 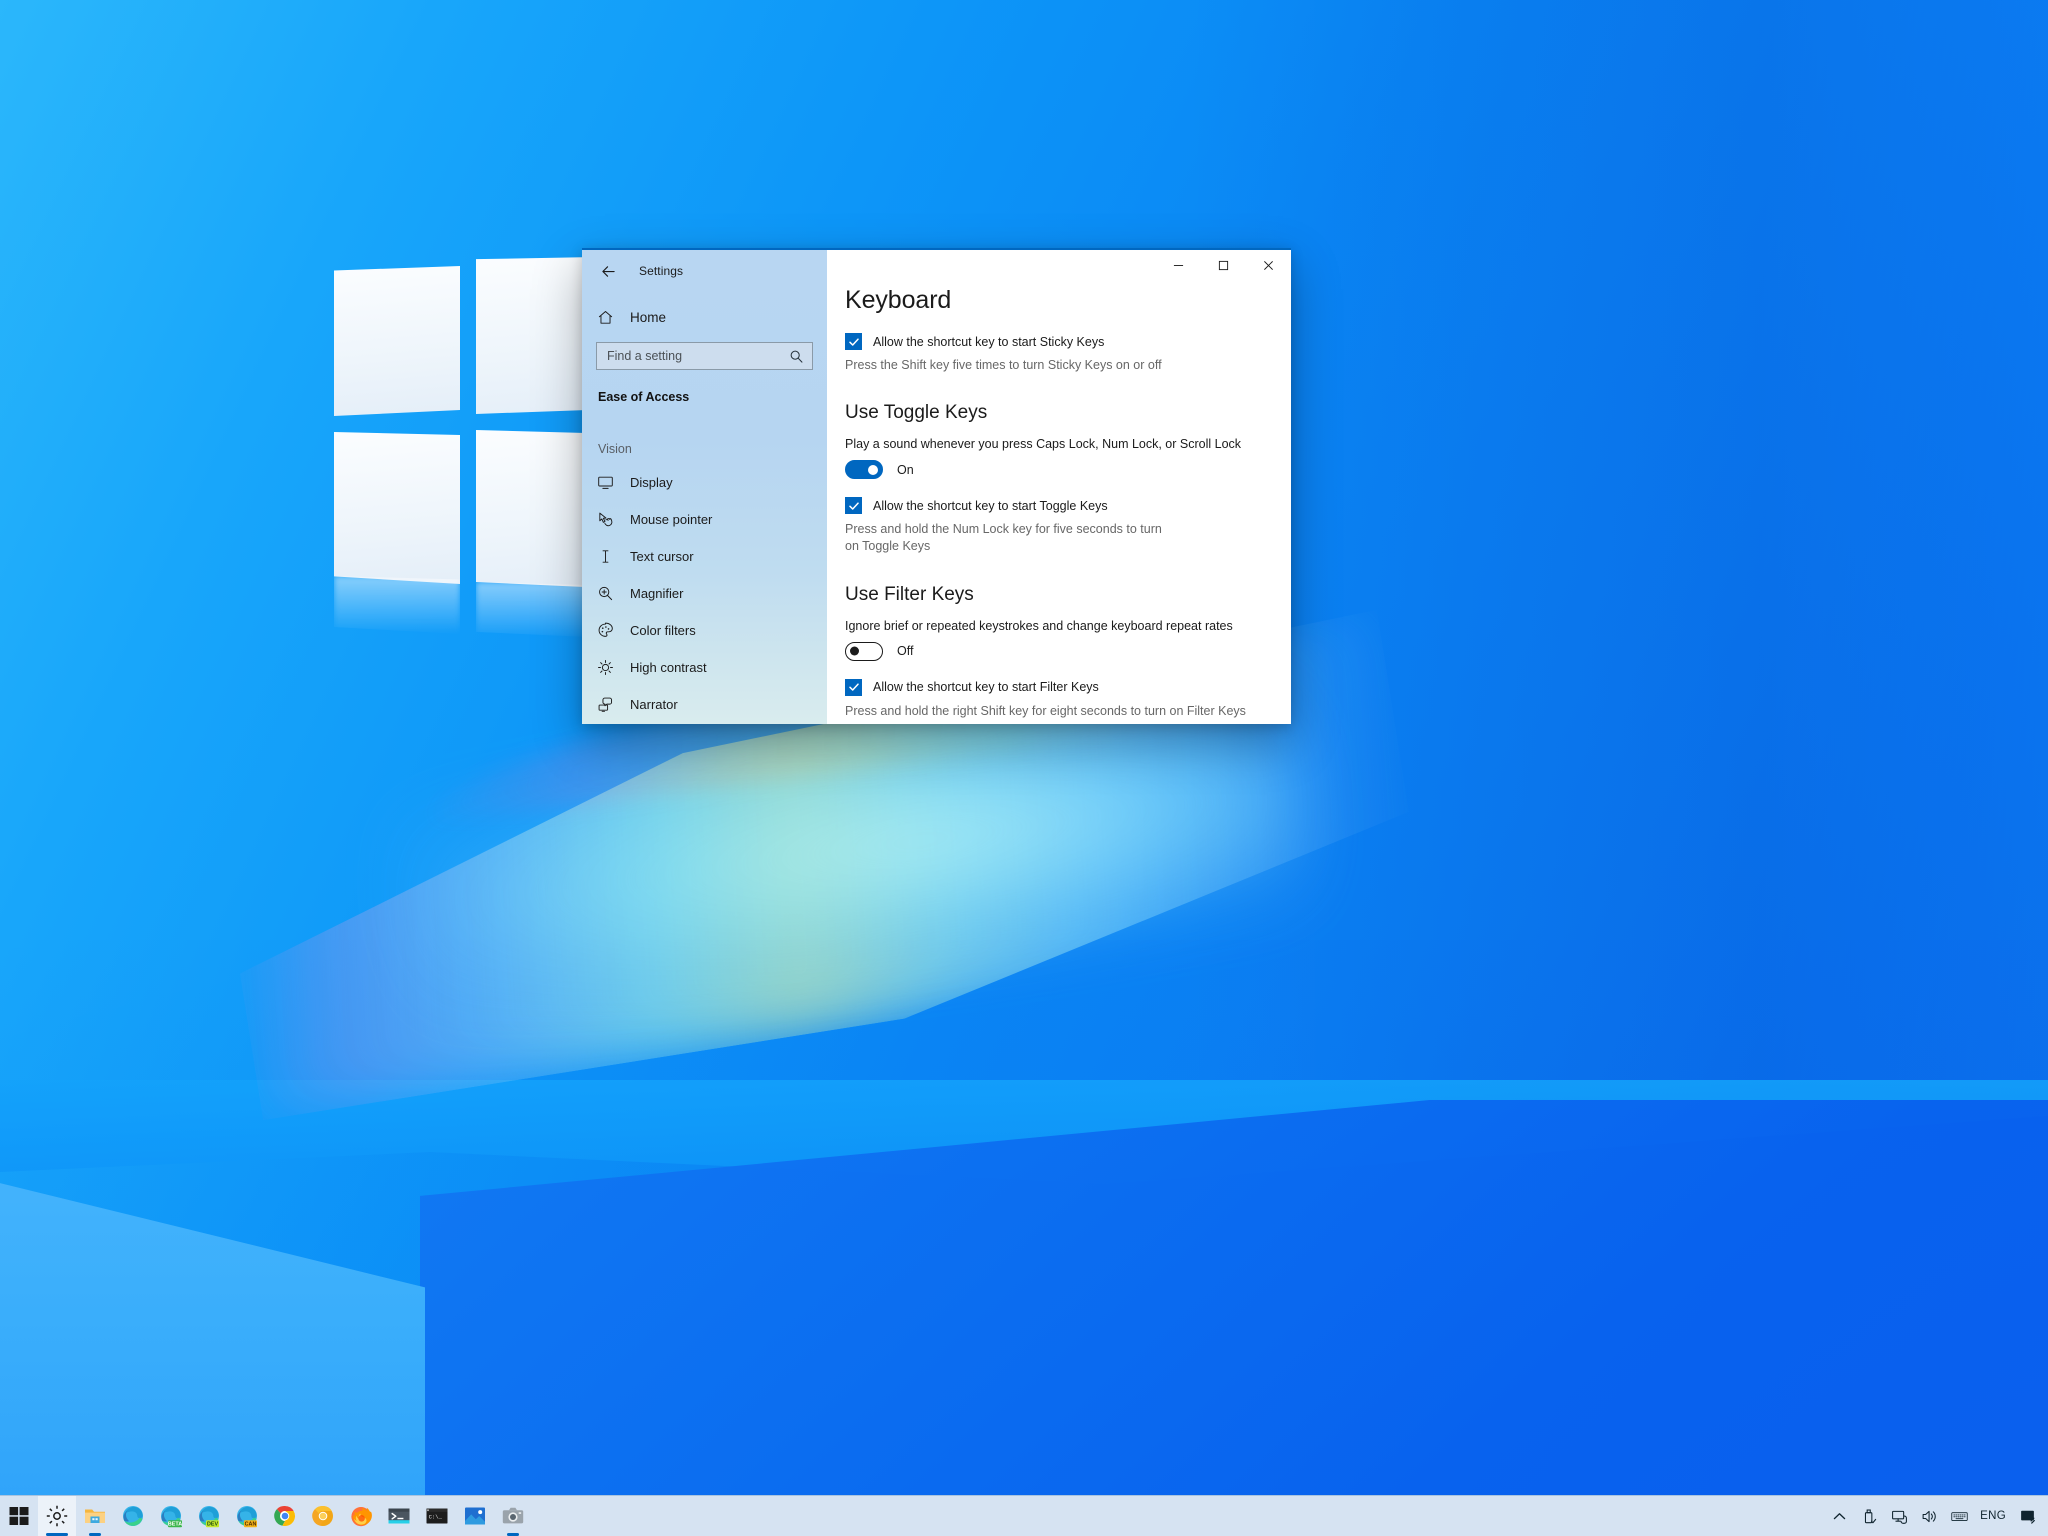 I want to click on settings-window: Settings Home Ease o, so click(x=936, y=486).